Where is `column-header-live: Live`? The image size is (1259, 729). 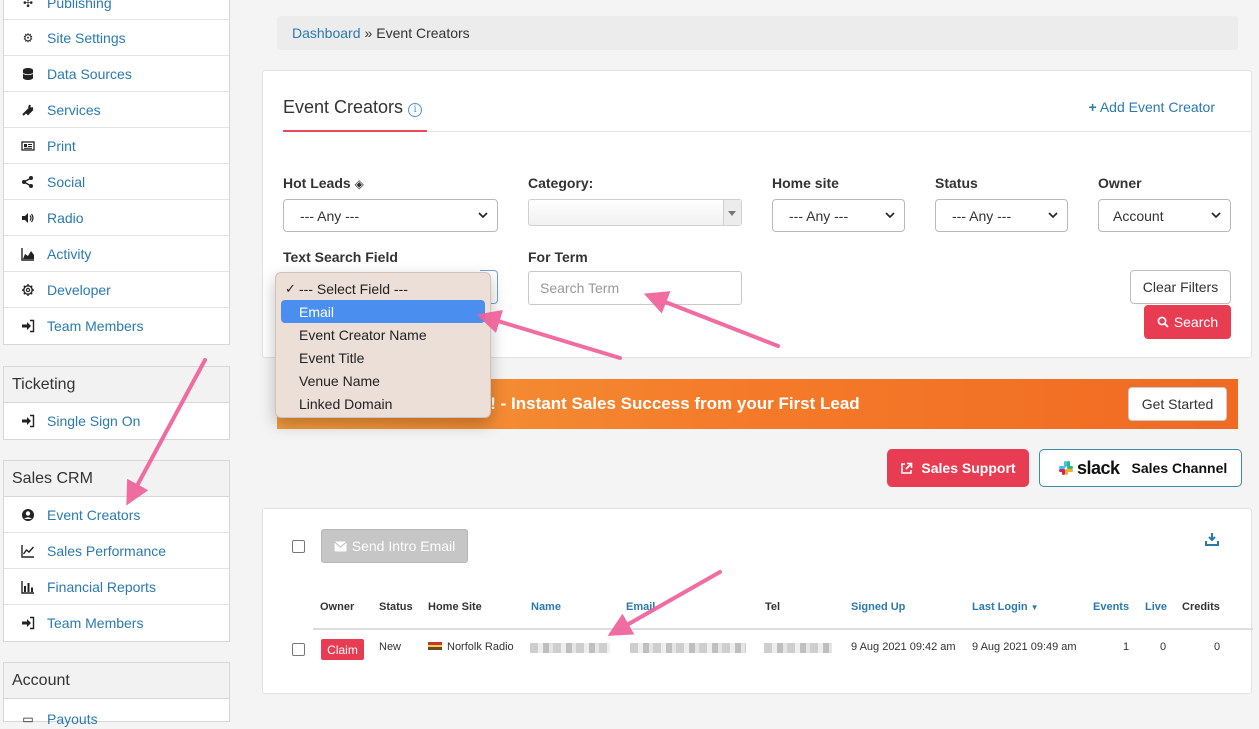 column-header-live: Live is located at coordinates (1156, 607).